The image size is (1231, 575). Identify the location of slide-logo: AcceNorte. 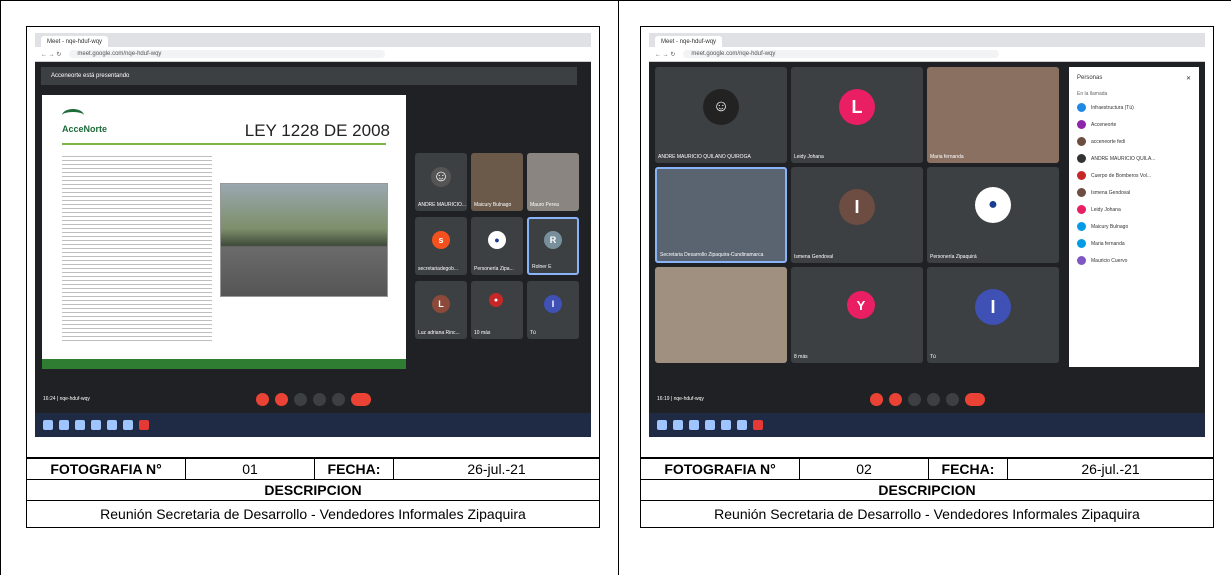
(84, 121).